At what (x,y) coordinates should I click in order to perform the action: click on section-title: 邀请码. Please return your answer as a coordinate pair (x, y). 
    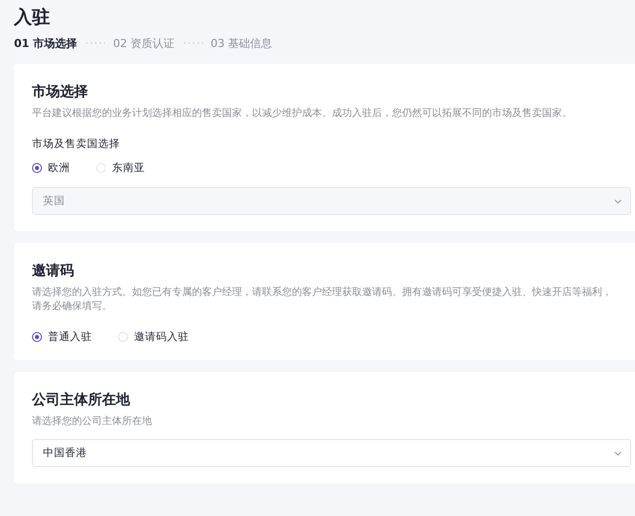
    Looking at the image, I should click on (53, 271).